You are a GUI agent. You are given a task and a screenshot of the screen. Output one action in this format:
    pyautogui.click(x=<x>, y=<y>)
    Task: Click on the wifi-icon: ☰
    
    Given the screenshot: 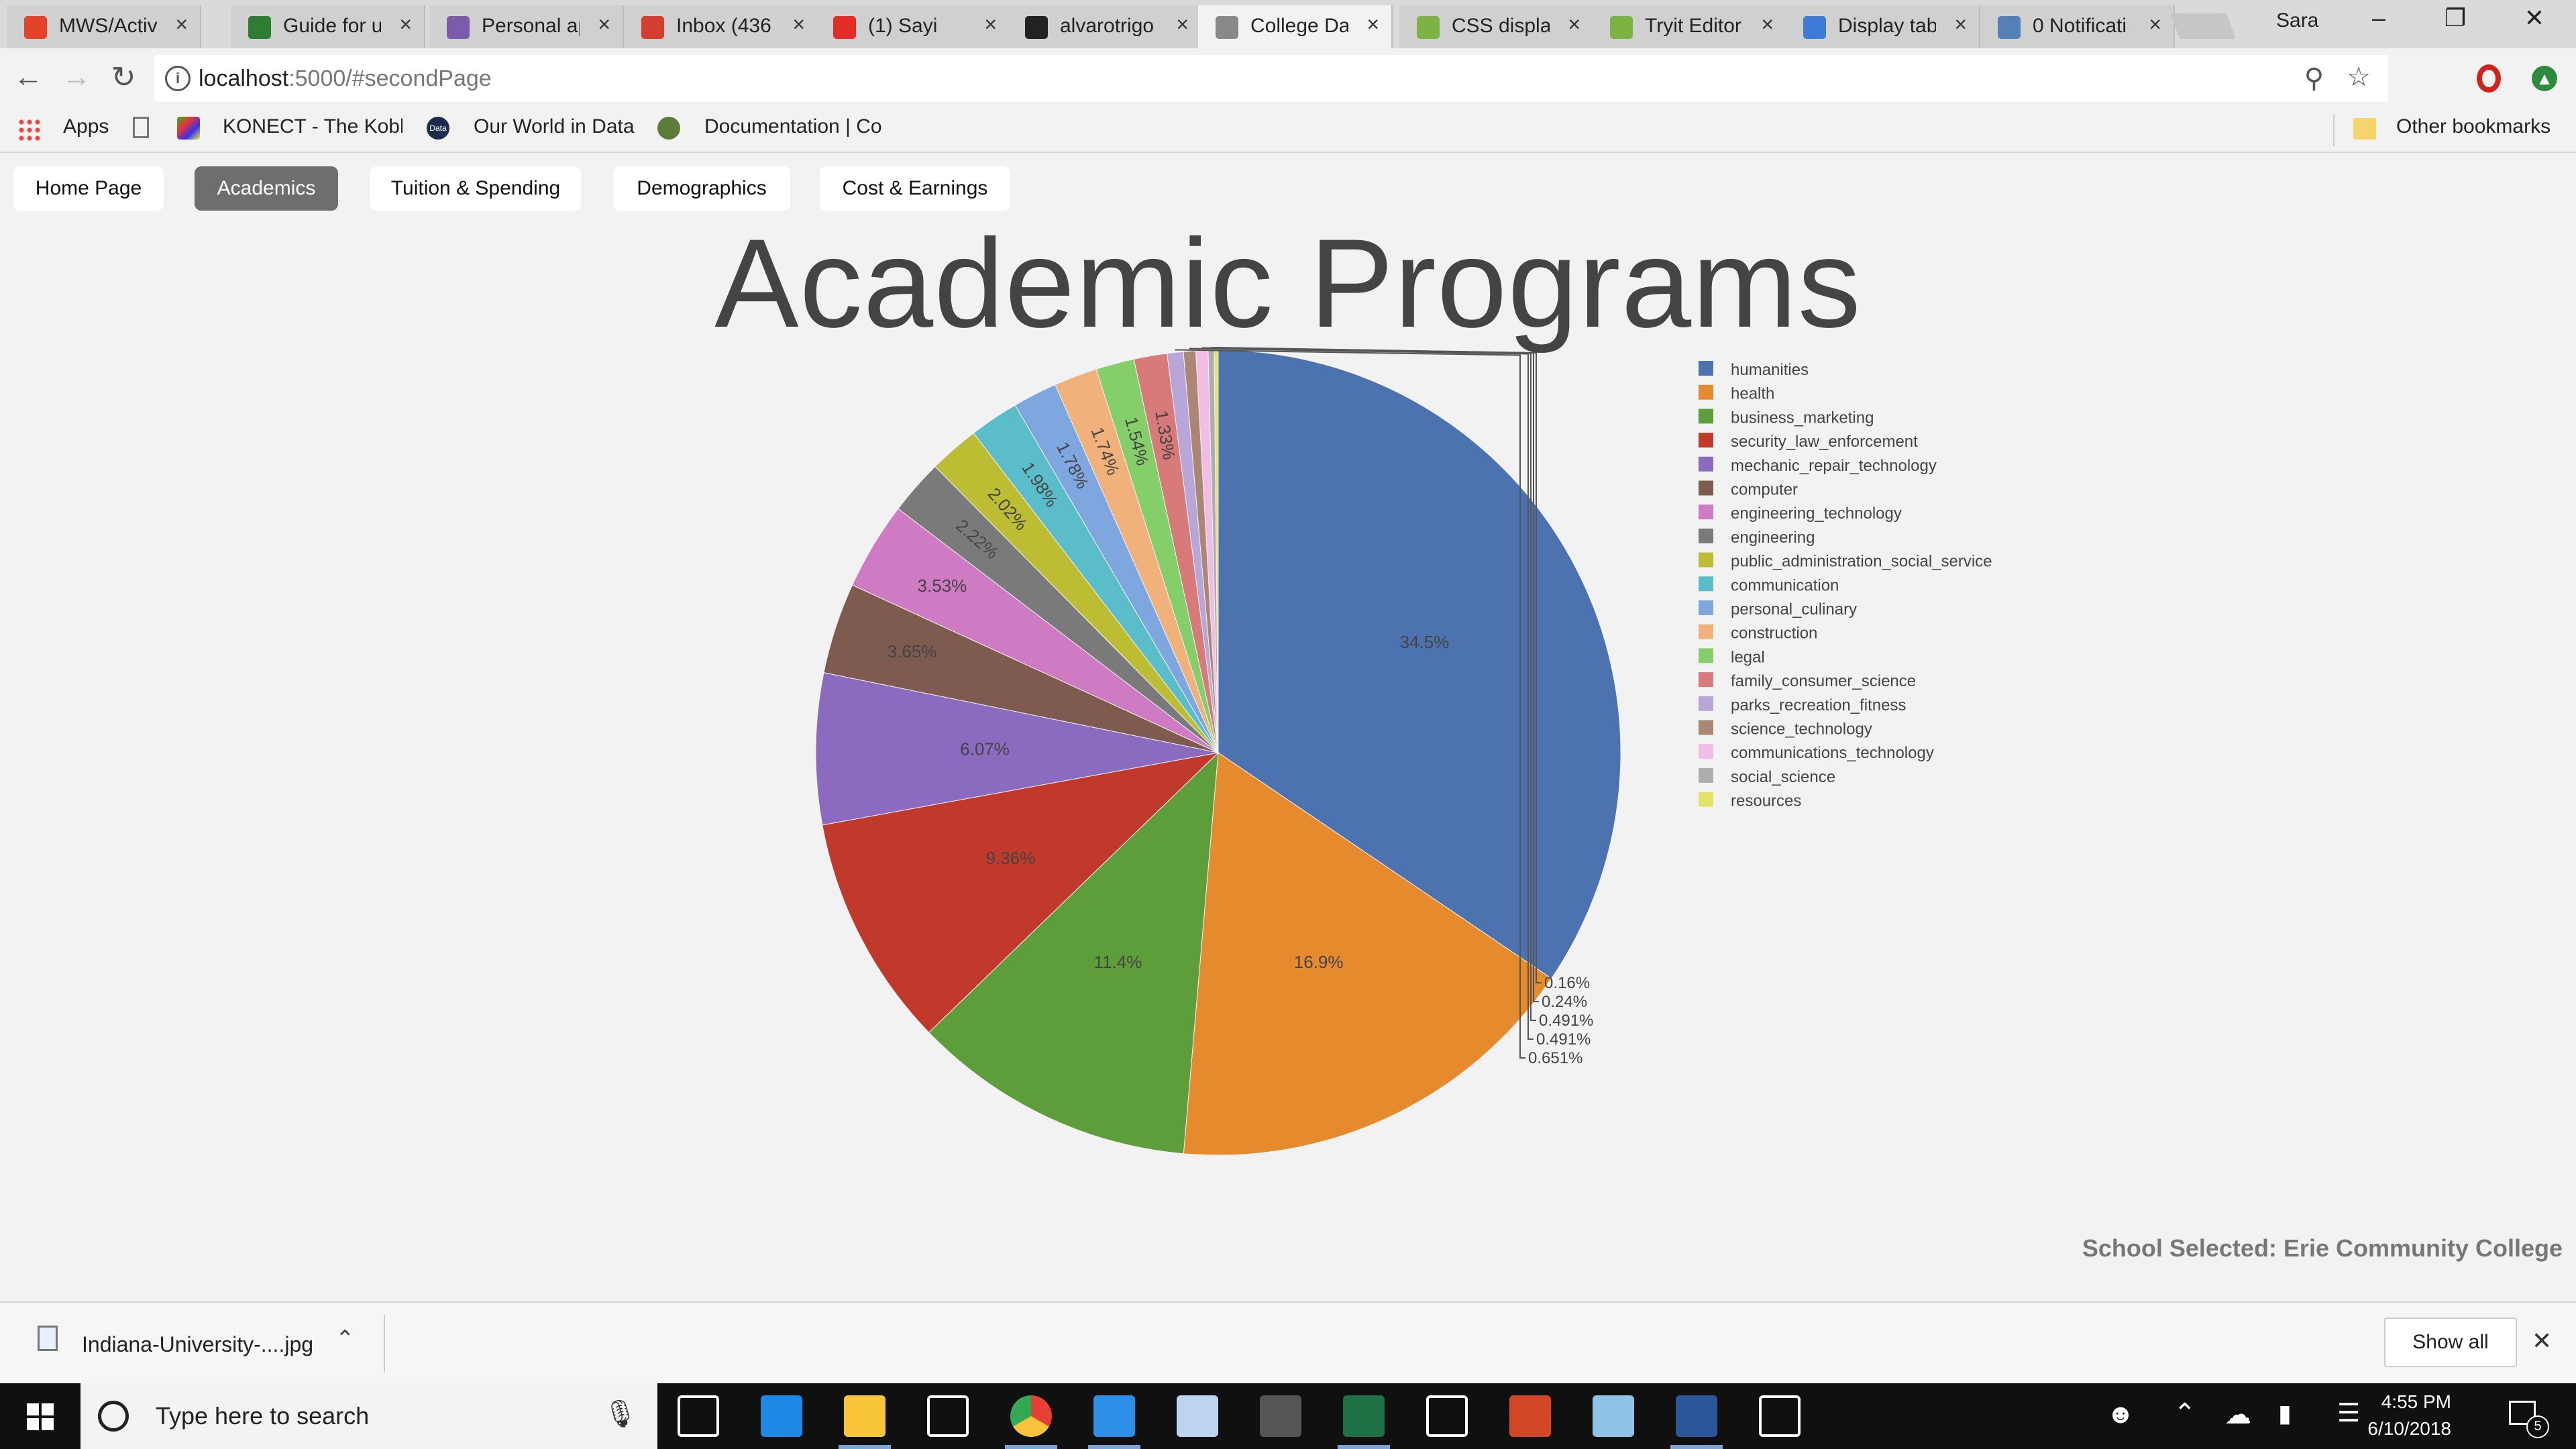 What is the action you would take?
    pyautogui.click(x=2348, y=1413)
    